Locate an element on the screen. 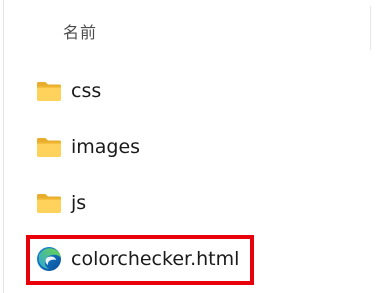  list-item-colorchecker-file: colorchecker.html is located at coordinates (137, 259).